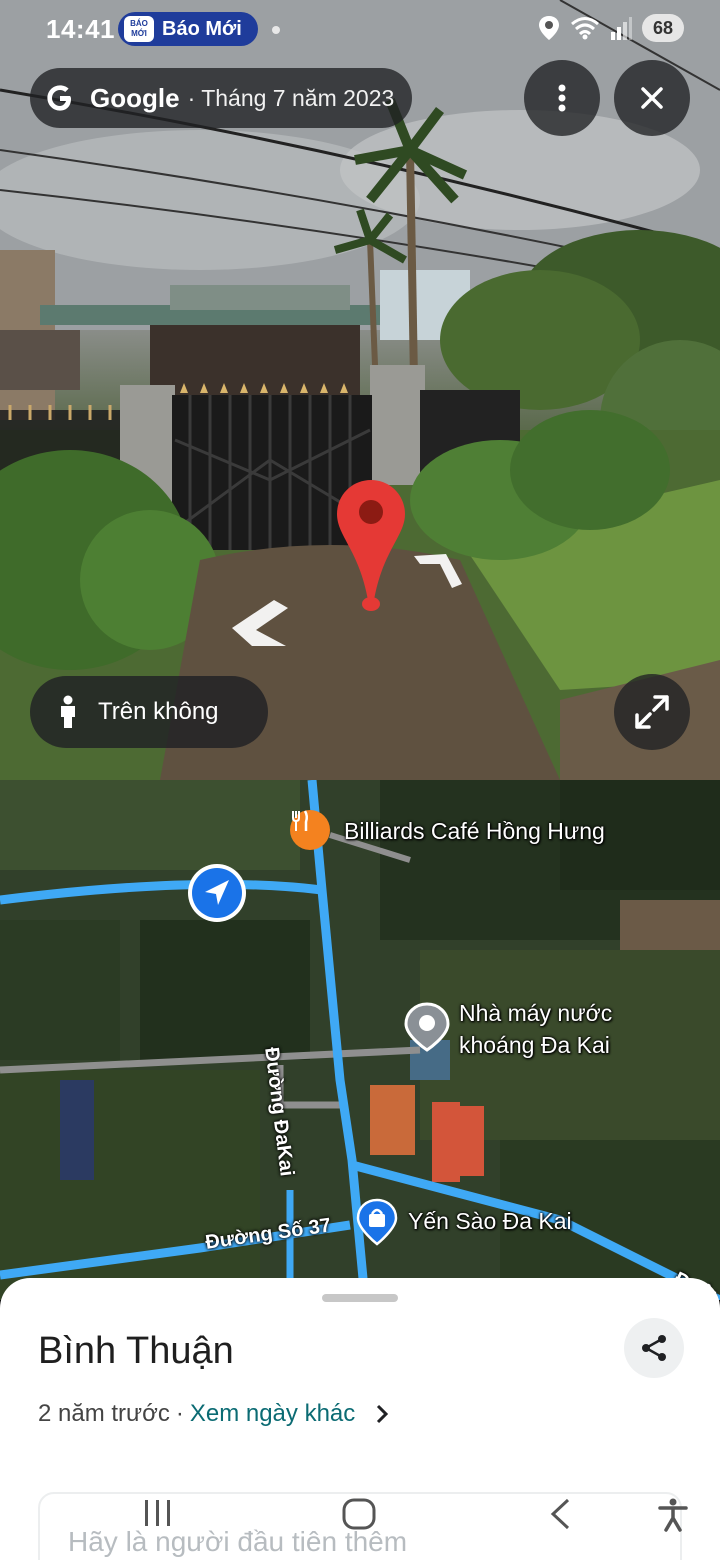 Image resolution: width=720 pixels, height=1560 pixels. What do you see at coordinates (534, 1045) in the screenshot?
I see `poi-factory-label-line2: khoáng Đa Kai` at bounding box center [534, 1045].